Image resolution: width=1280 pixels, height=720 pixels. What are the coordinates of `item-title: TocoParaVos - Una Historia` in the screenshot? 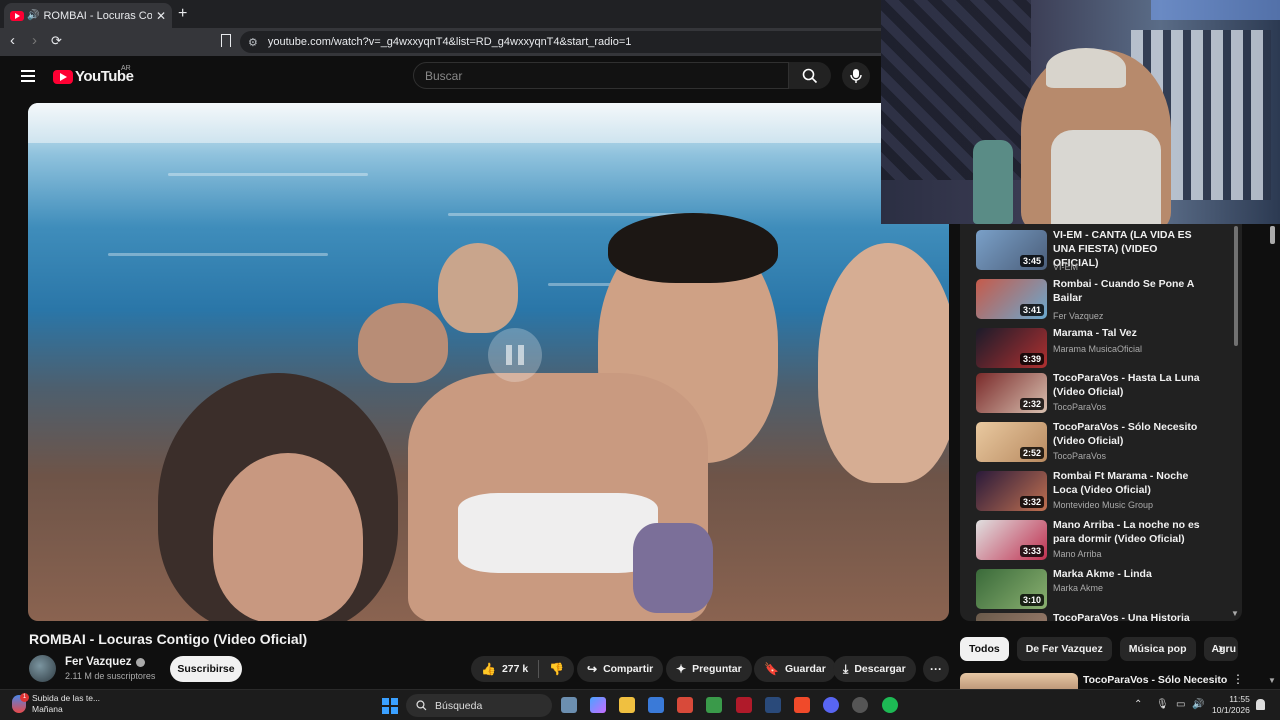 It's located at (1128, 616).